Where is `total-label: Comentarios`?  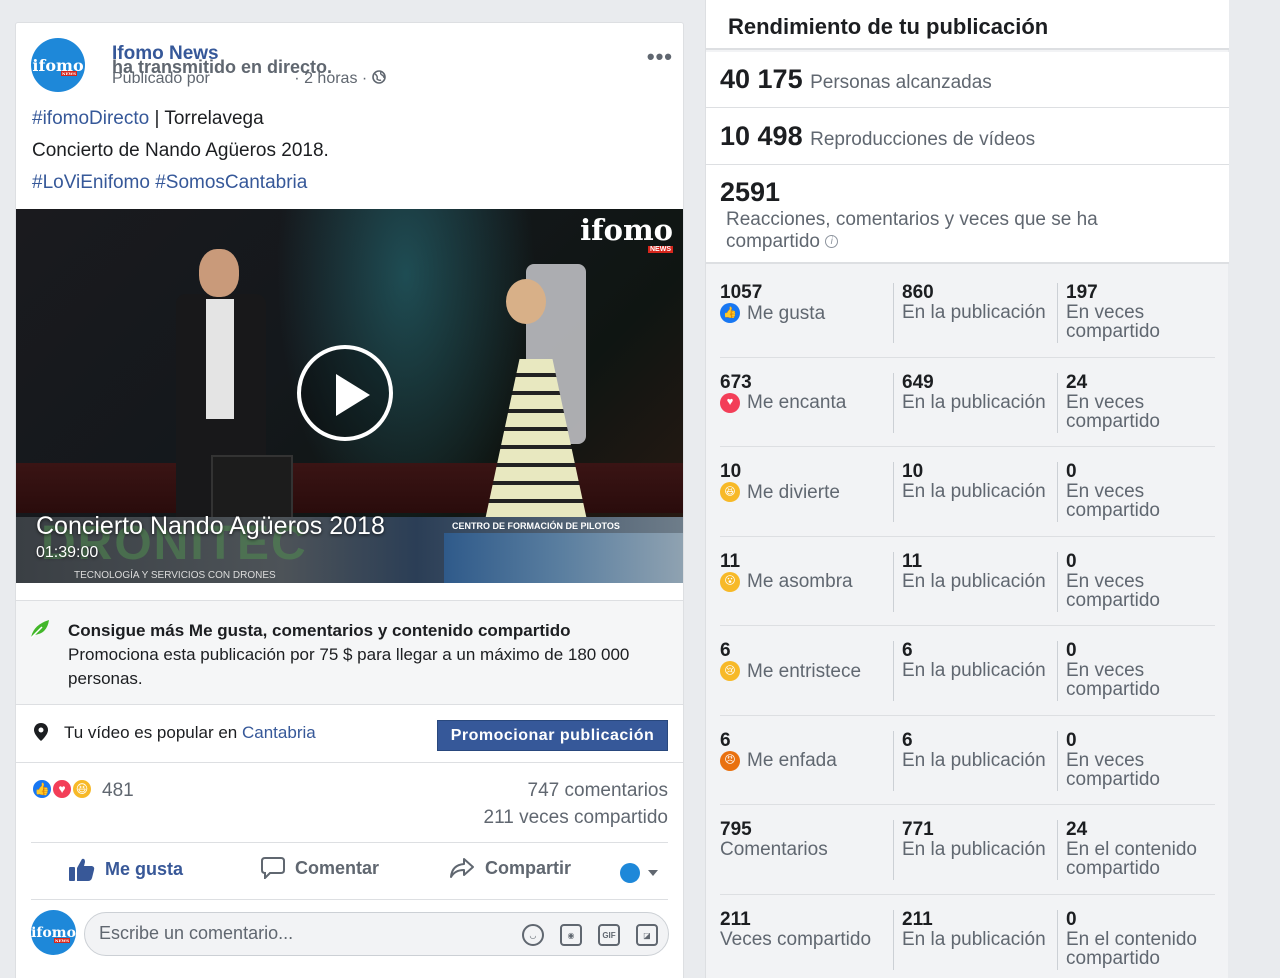
total-label: Comentarios is located at coordinates (774, 849).